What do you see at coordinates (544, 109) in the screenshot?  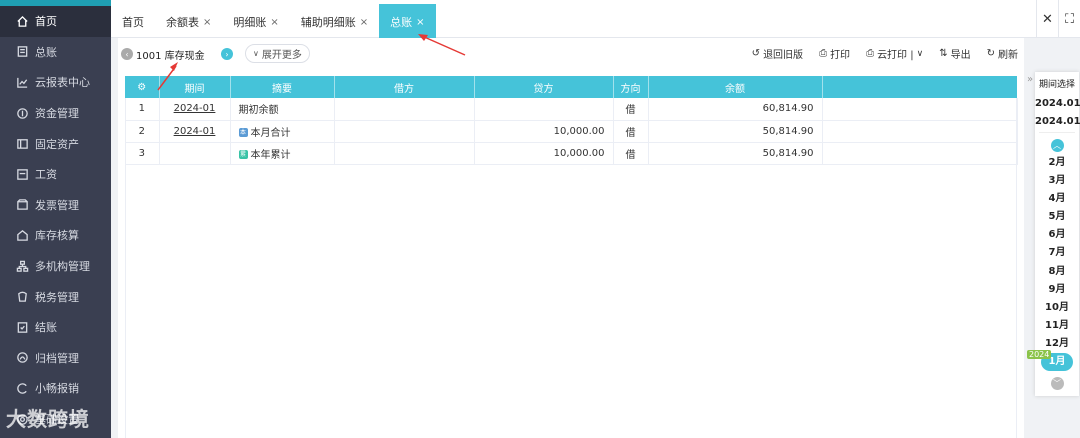 I see `credit-cell` at bounding box center [544, 109].